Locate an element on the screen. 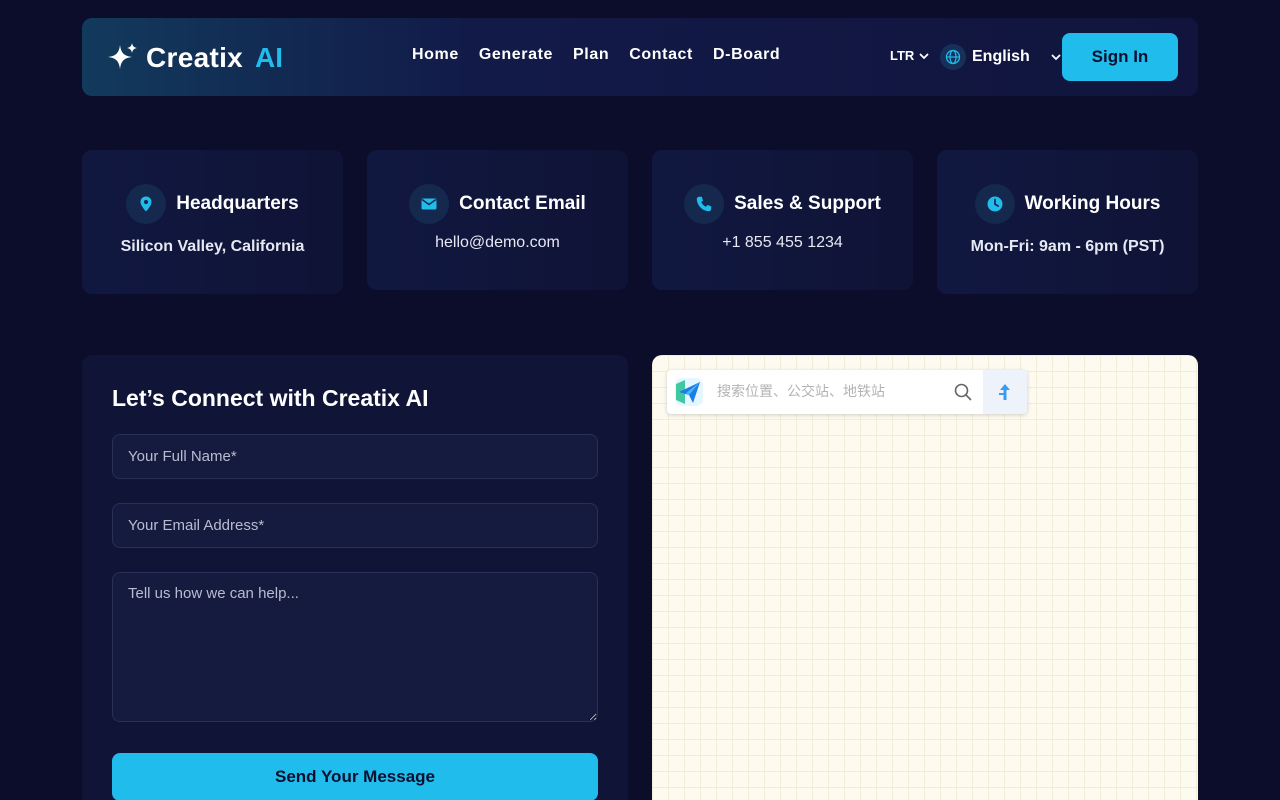 Image resolution: width=1280 pixels, height=800 pixels. nav-plan: Plan is located at coordinates (591, 55).